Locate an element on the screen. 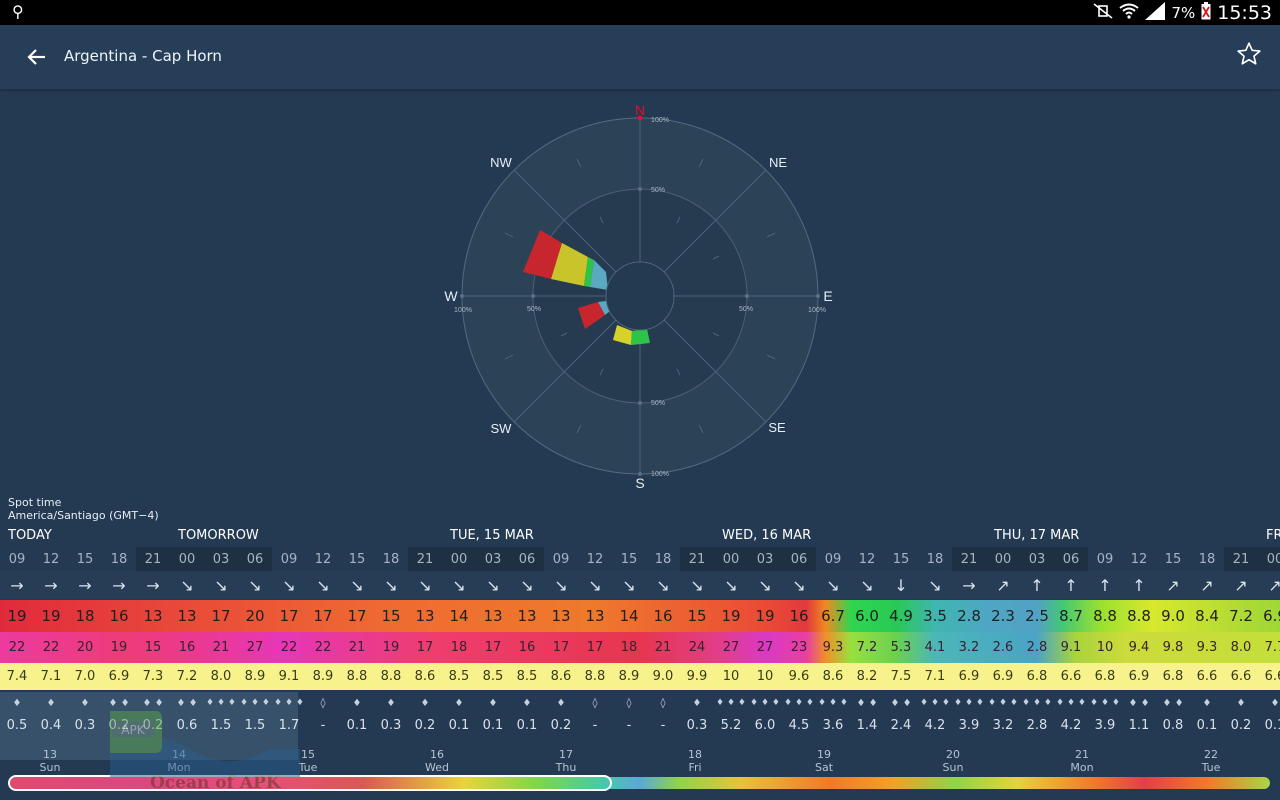 The image size is (1280, 800). wind-direction-arrow: ↗ is located at coordinates (1003, 585).